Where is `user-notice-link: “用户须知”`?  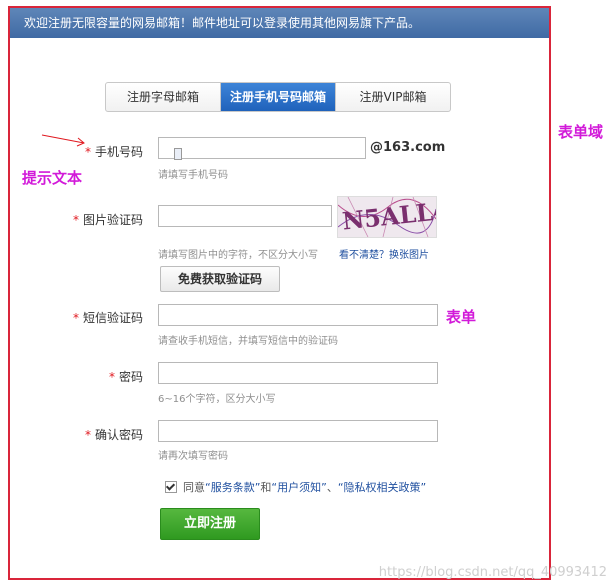 user-notice-link: “用户须知” is located at coordinates (298, 487).